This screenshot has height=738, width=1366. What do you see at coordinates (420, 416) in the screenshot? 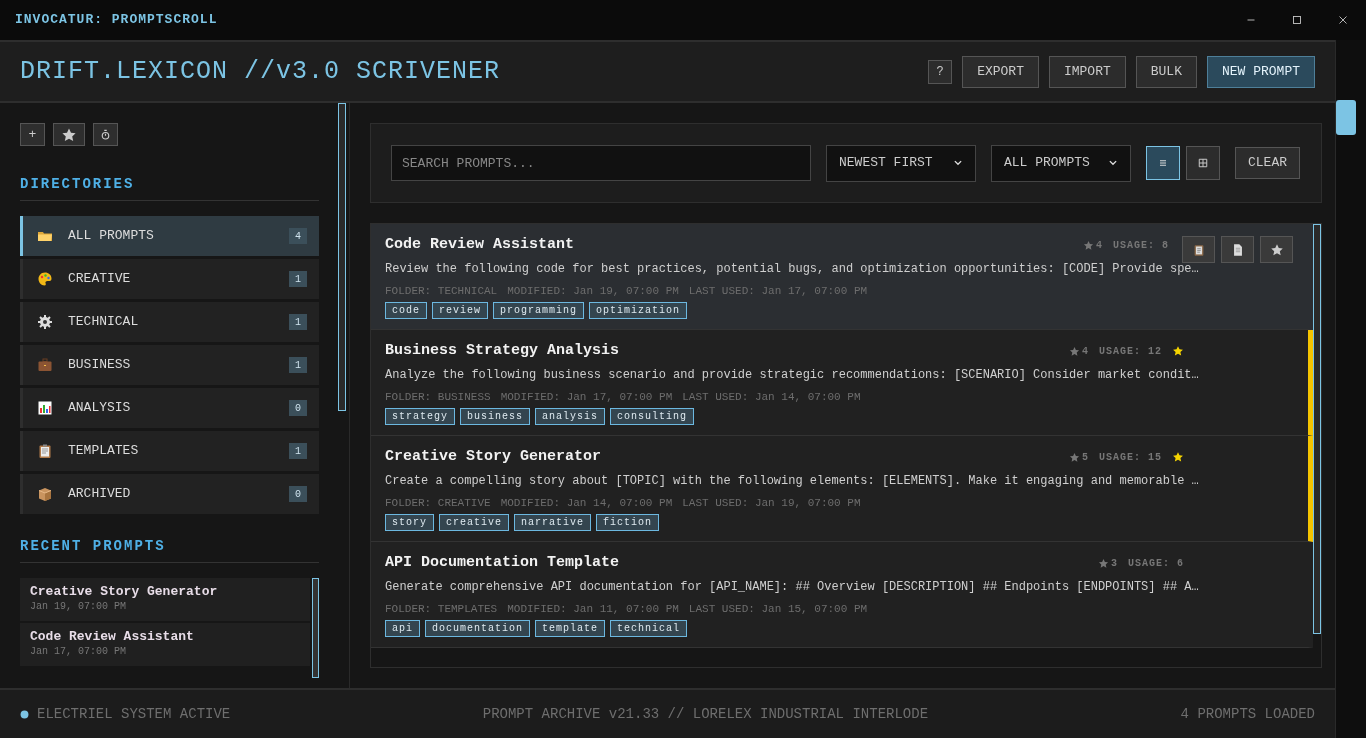
I see `tag: strategy` at bounding box center [420, 416].